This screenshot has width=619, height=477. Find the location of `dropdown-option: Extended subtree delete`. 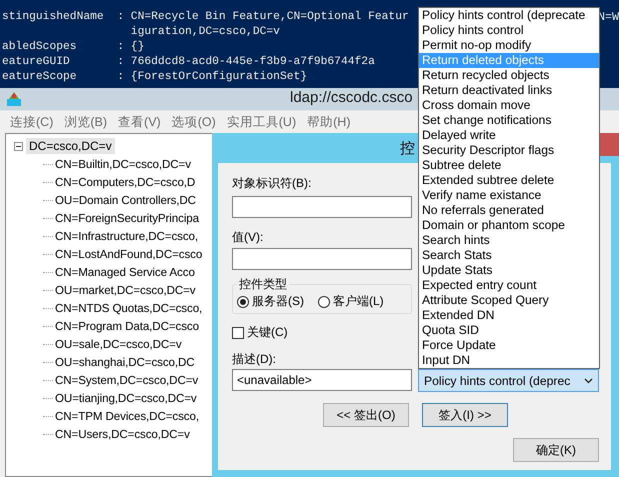

dropdown-option: Extended subtree delete is located at coordinates (509, 180).